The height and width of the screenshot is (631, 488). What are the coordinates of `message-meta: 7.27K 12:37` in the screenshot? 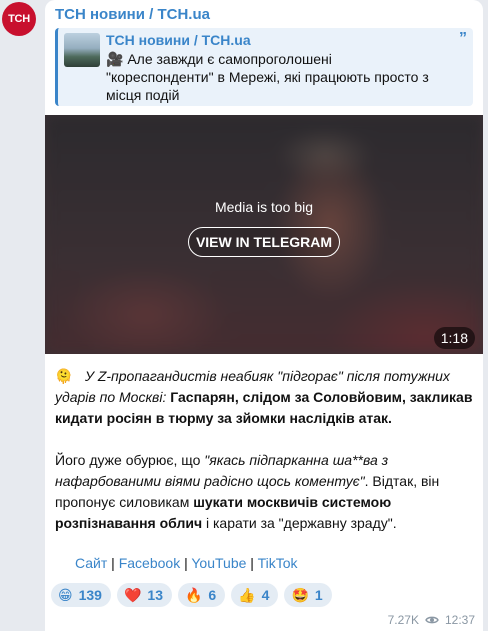 It's located at (431, 620).